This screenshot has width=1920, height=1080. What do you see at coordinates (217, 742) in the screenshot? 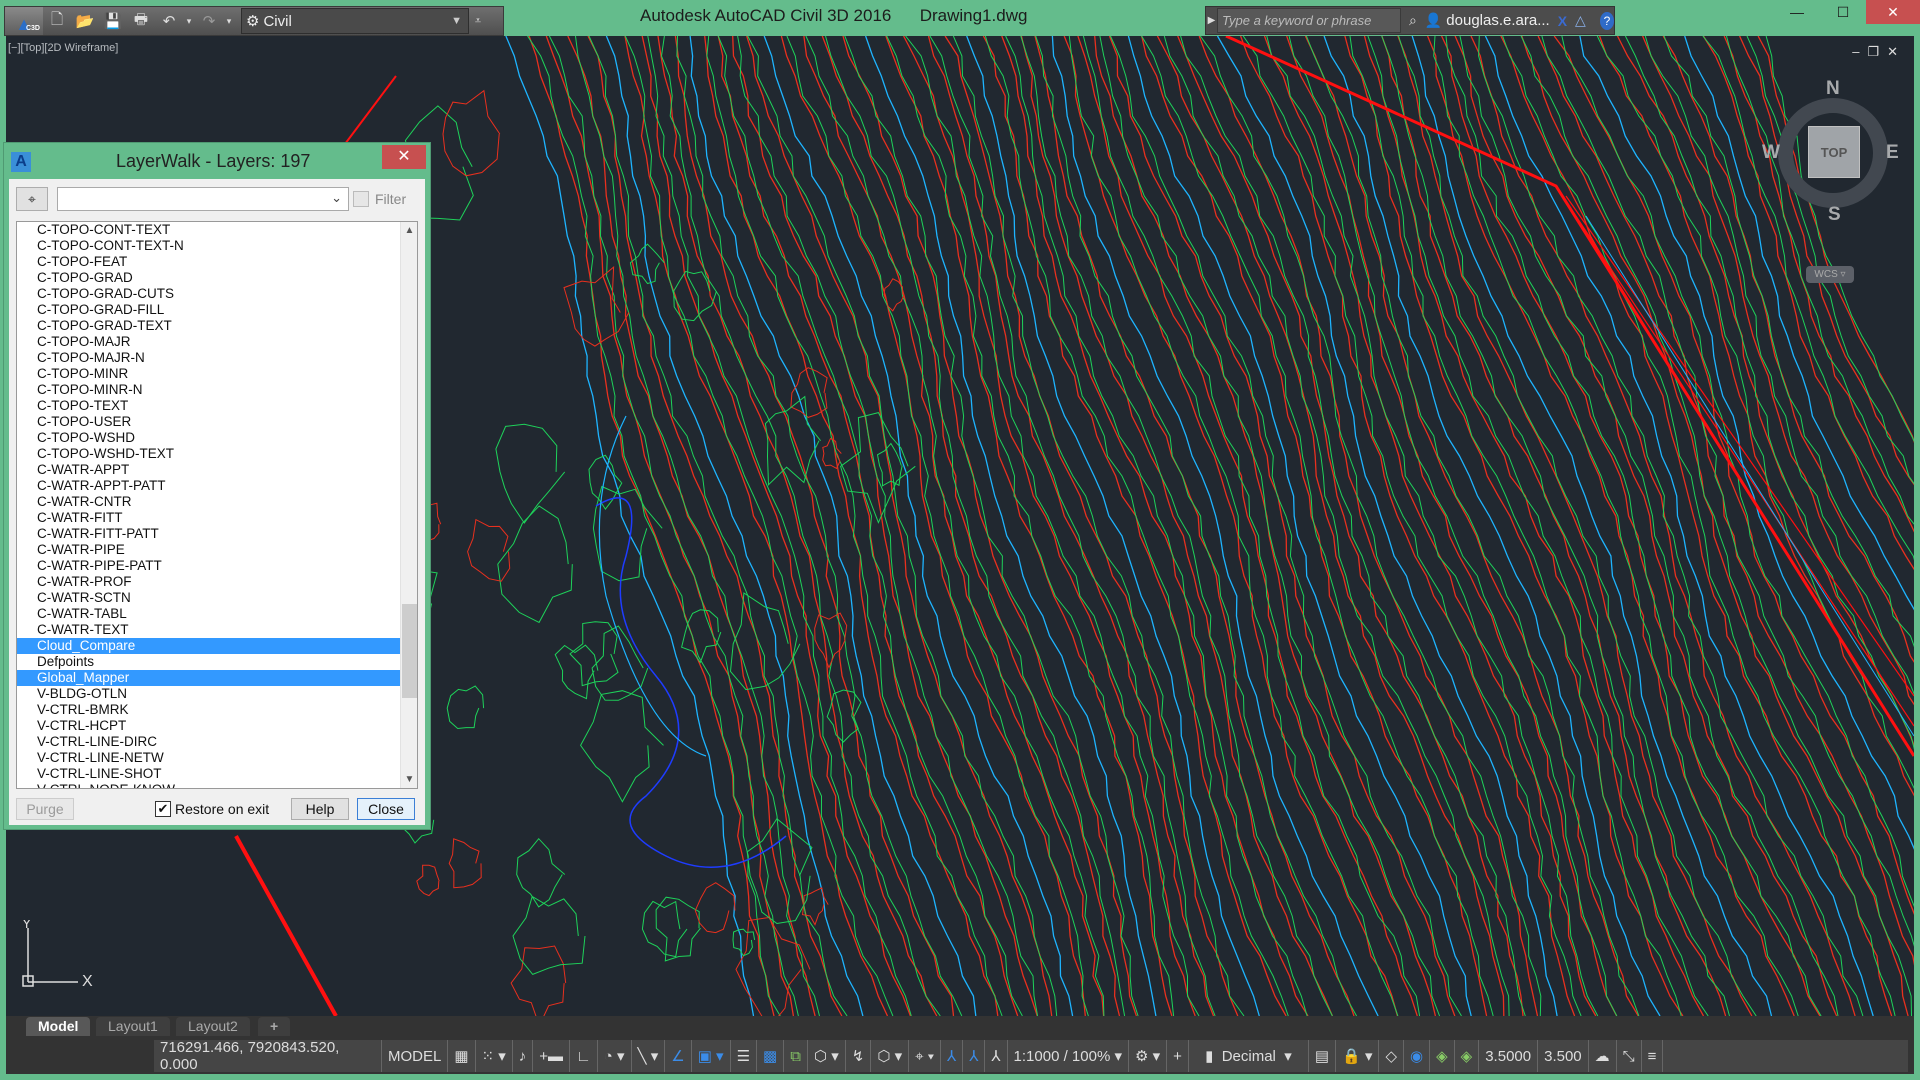
I see `layer-list-item: V-CTRL-LINE-DIRC` at bounding box center [217, 742].